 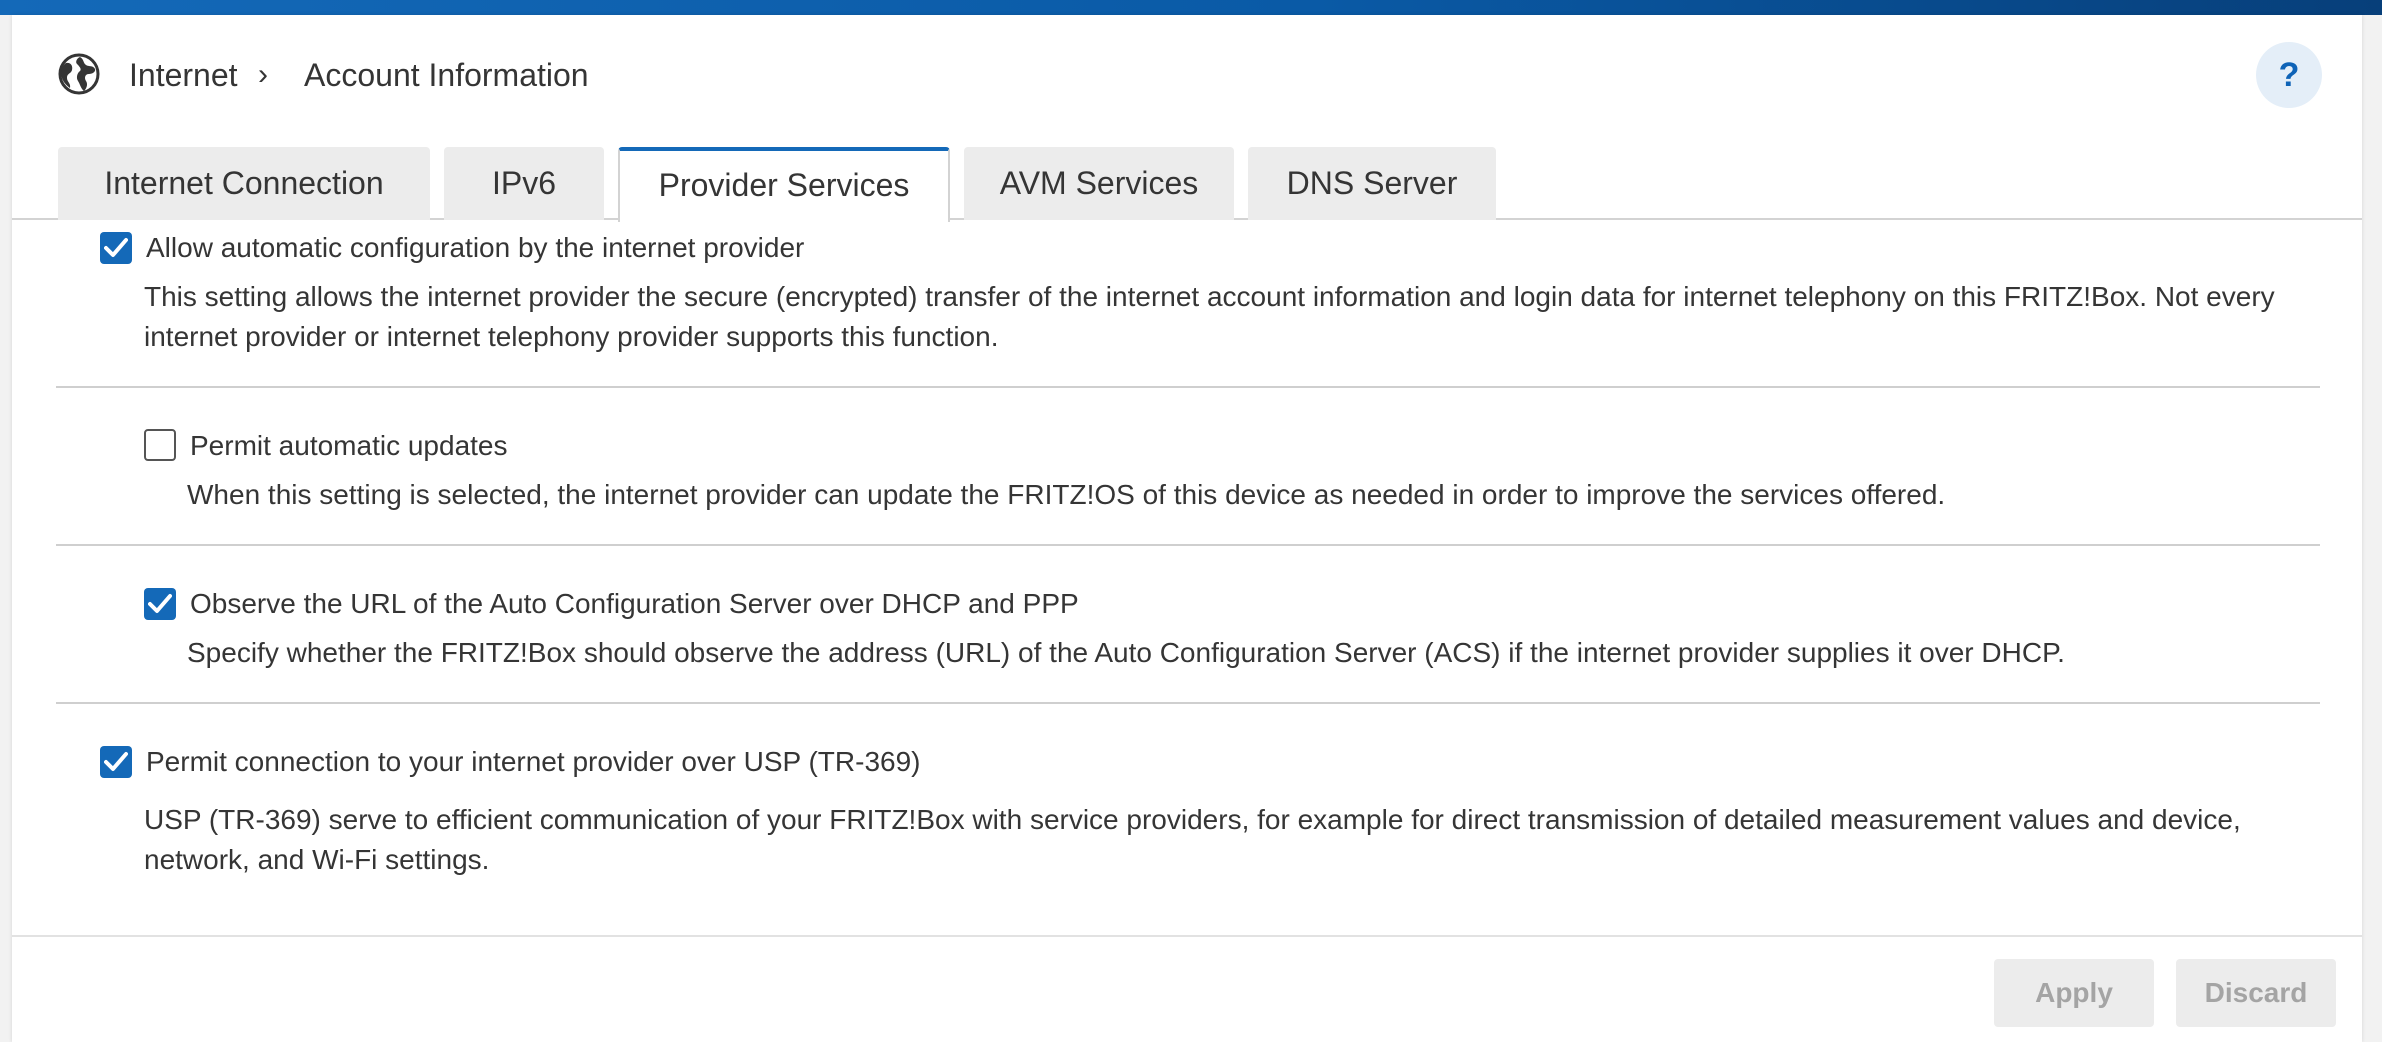 I want to click on permit-auto-updates-label: Permit automatic updates, so click(x=349, y=446).